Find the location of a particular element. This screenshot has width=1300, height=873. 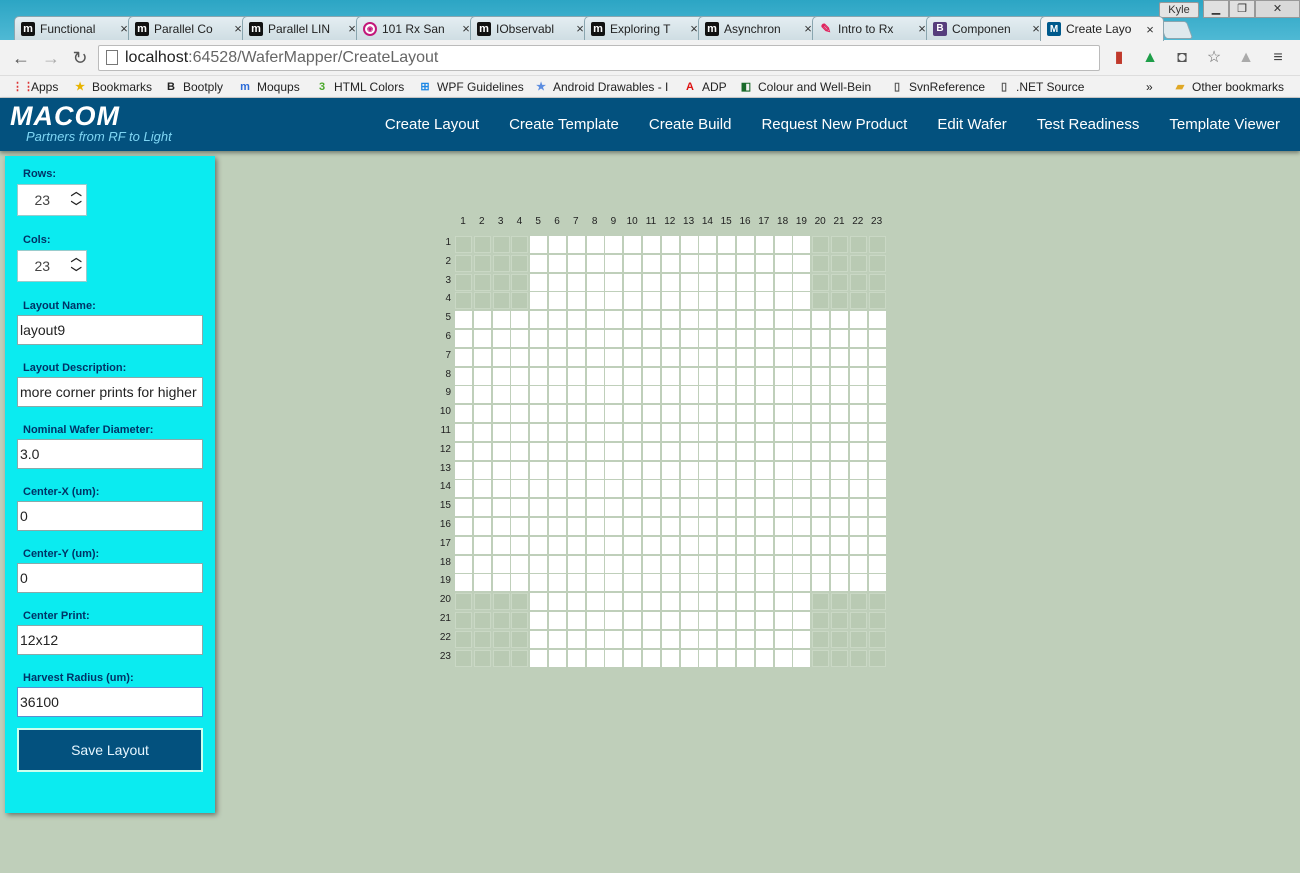

bookmark-item: B Bootply is located at coordinates (193, 87).